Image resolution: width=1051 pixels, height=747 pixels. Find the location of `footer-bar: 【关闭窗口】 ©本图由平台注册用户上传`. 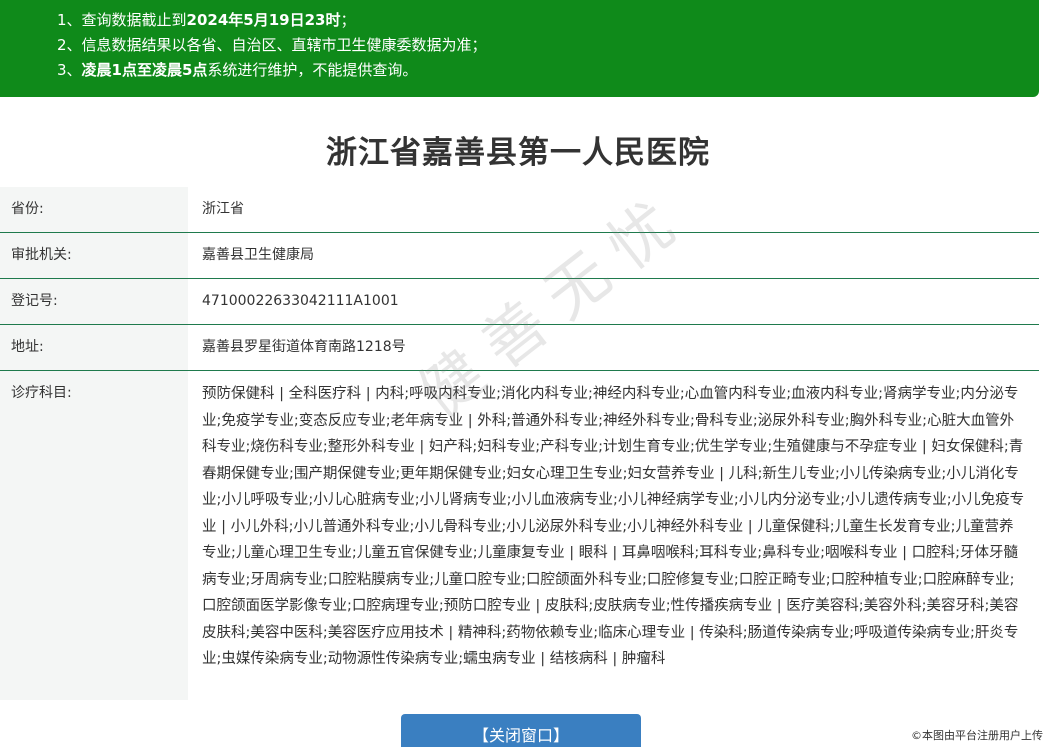

footer-bar: 【关闭窗口】 ©本图由平台注册用户上传 is located at coordinates (525, 723).